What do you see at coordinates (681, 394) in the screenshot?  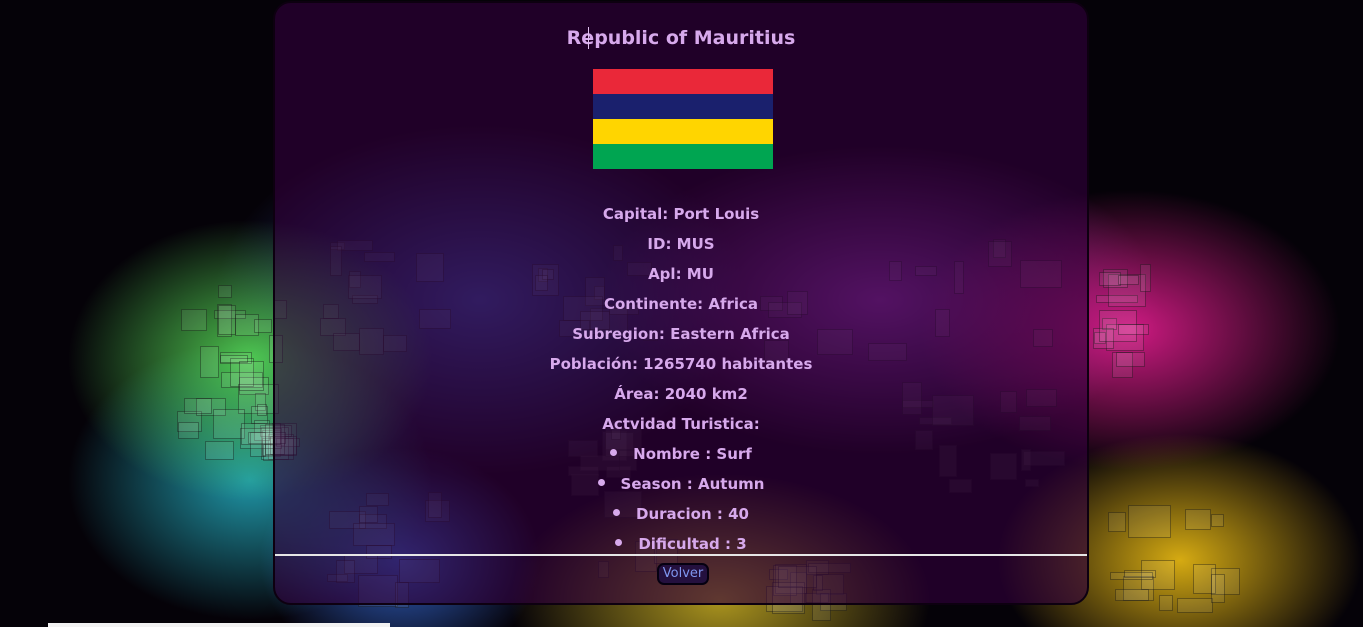 I see `area-info: Área: 2040 km2` at bounding box center [681, 394].